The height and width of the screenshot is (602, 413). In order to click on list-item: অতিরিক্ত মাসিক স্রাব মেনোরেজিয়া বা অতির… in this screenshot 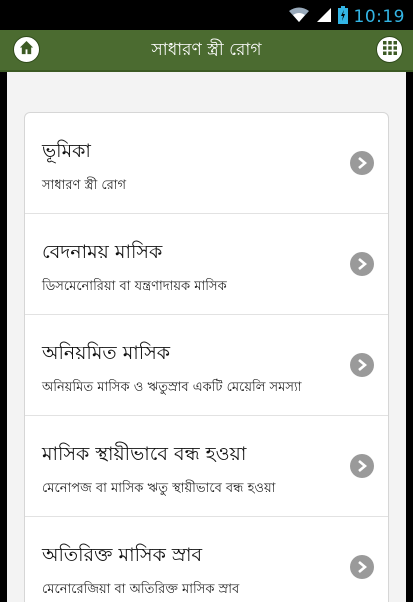, I will do `click(206, 559)`.